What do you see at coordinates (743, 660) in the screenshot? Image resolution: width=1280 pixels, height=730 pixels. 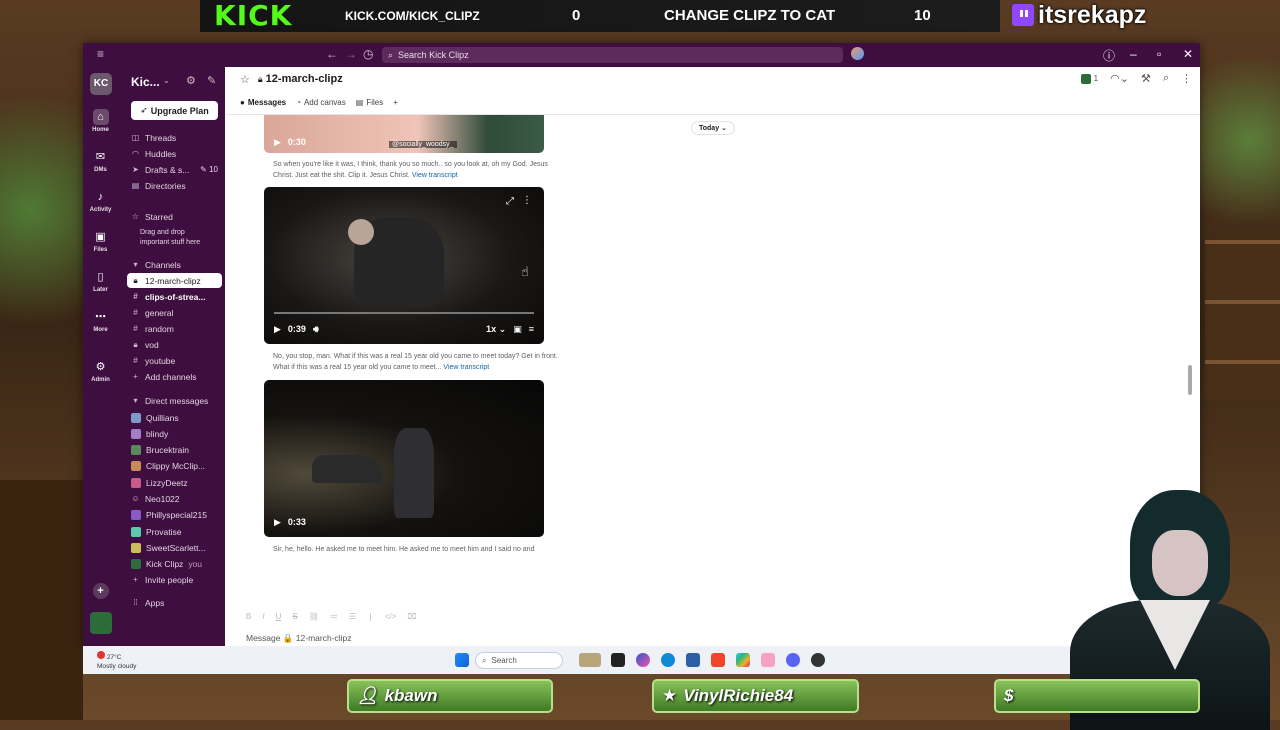 I see `slack-app-icon` at bounding box center [743, 660].